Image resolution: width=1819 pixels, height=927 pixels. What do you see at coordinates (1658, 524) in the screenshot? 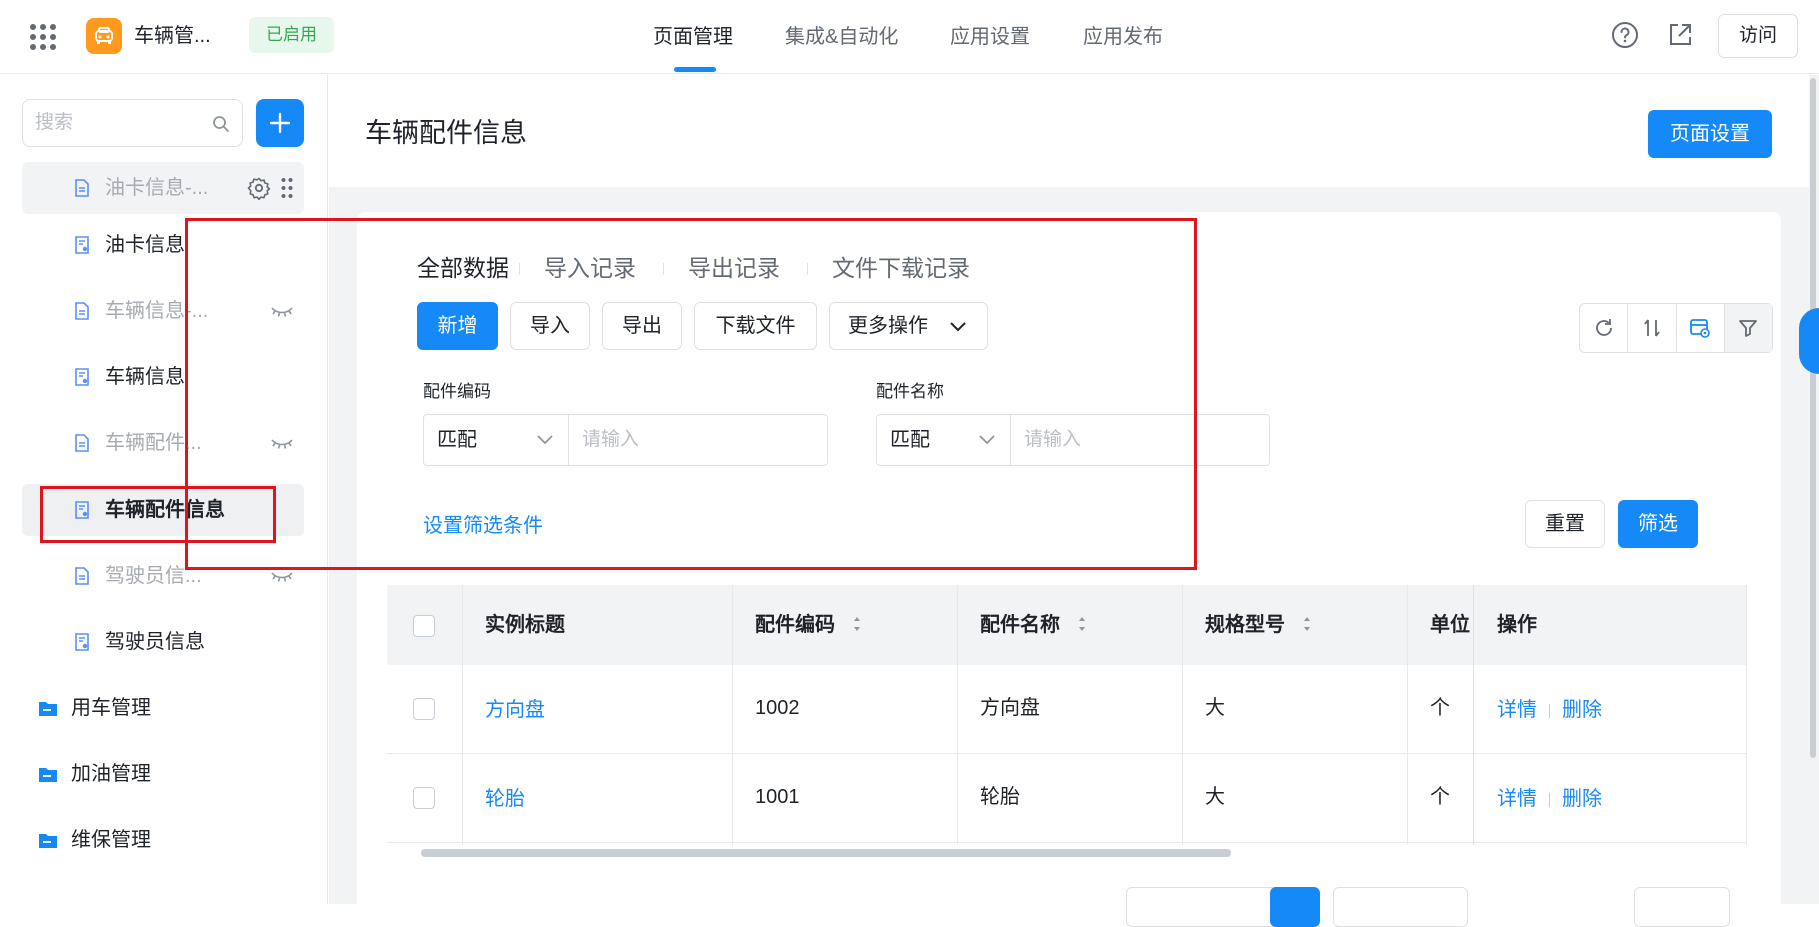
I see `filter-button: 筛选` at bounding box center [1658, 524].